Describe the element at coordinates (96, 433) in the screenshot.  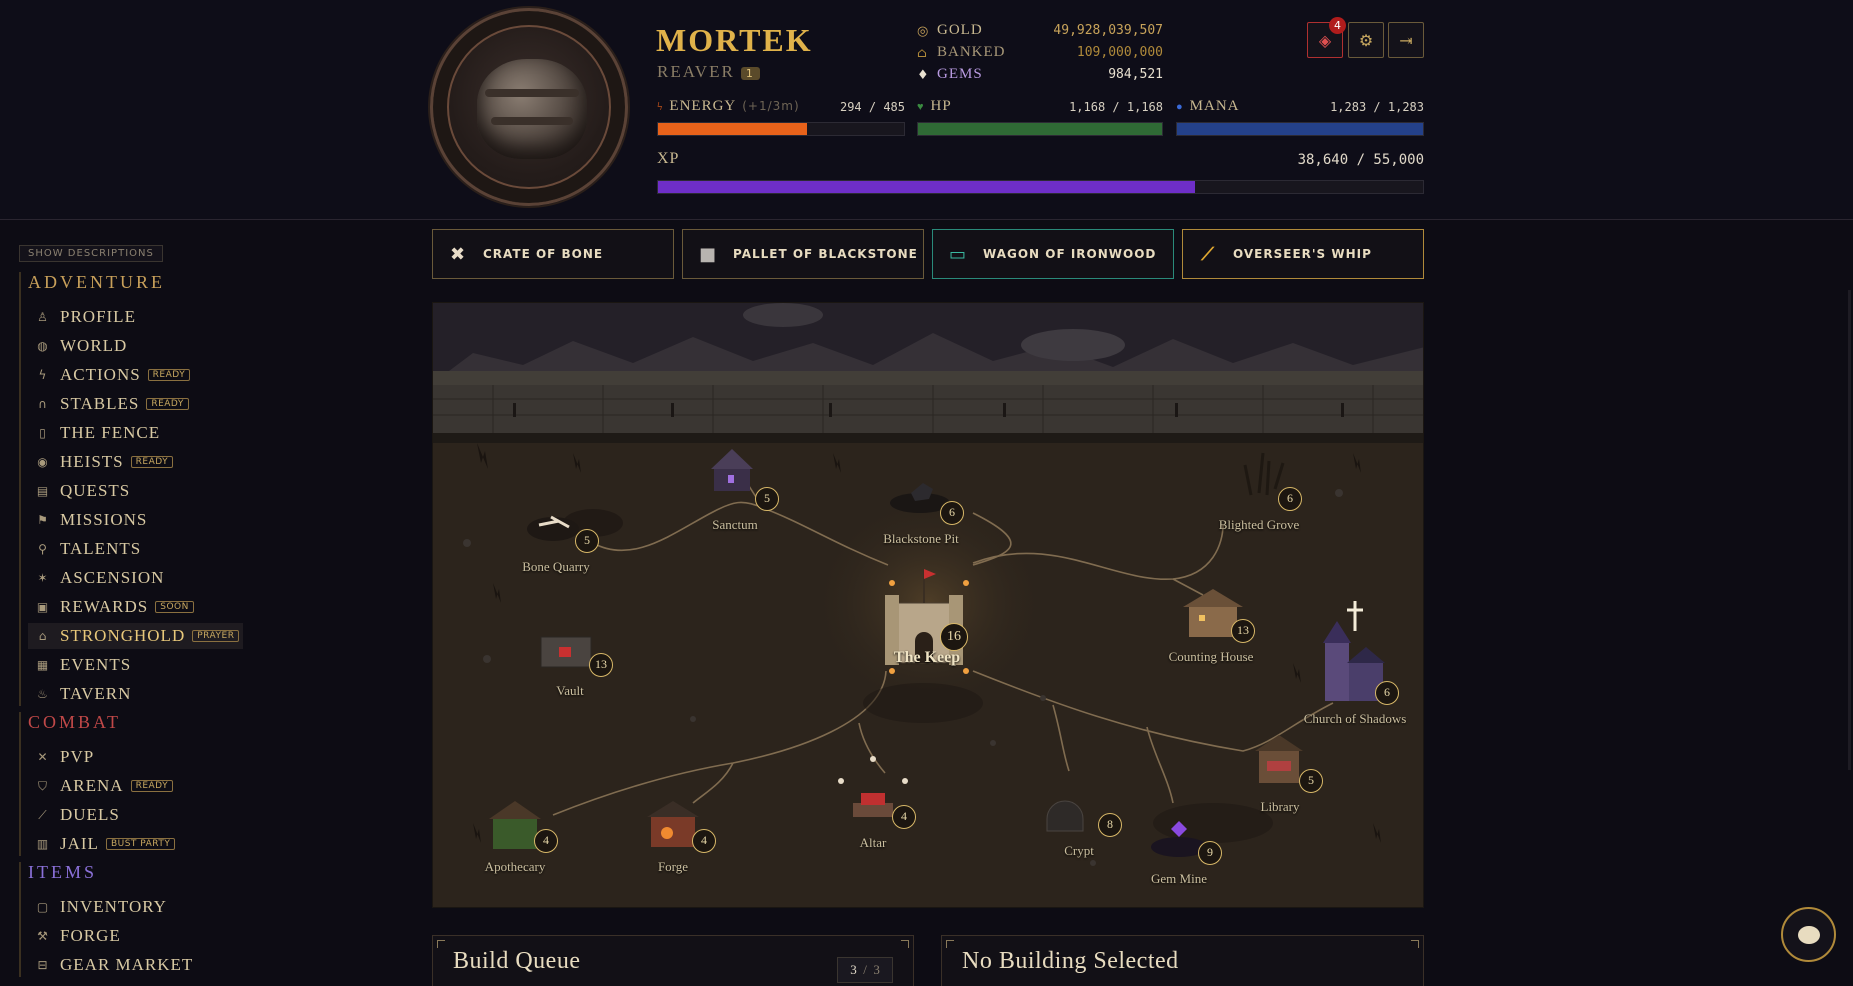
I see `sidebar-item-the-fence: ▯ THE FENCE` at that location.